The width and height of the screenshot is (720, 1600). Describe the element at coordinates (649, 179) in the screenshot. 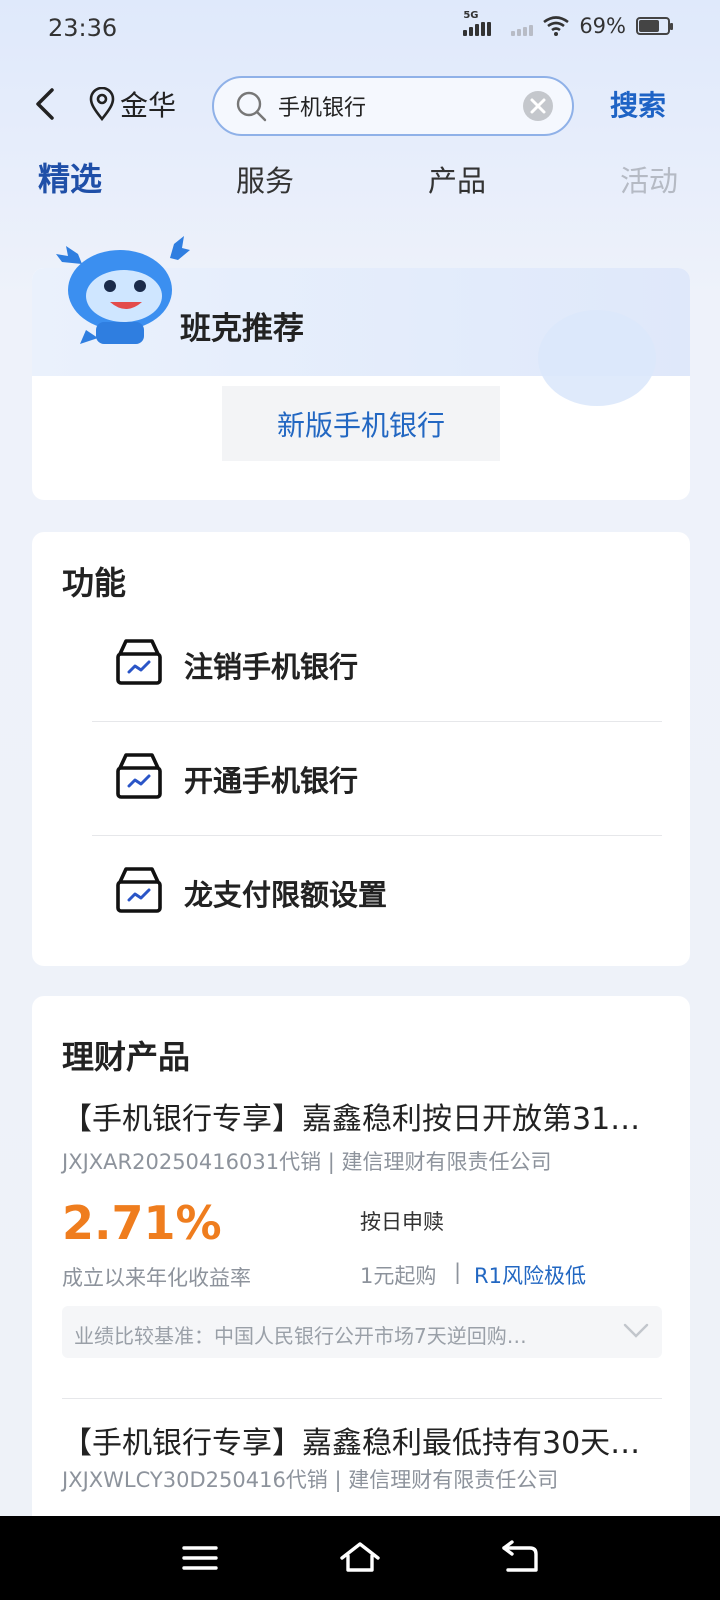

I see `tab-activities: 活动` at that location.